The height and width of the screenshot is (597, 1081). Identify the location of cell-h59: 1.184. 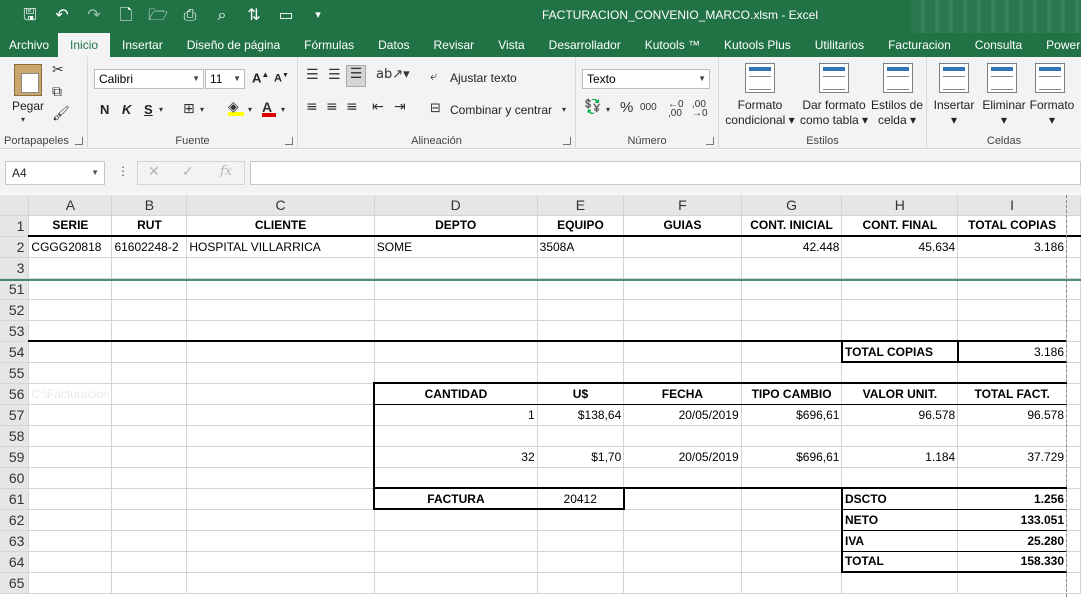
(900, 457).